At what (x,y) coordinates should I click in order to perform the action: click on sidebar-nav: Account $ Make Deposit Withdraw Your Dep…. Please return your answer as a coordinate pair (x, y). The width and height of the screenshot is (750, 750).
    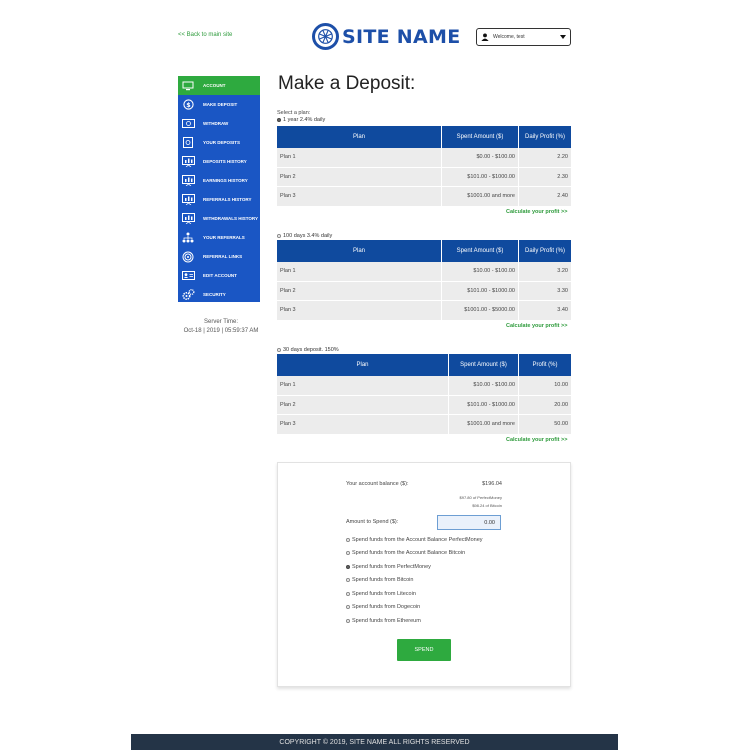
    Looking at the image, I should click on (219, 189).